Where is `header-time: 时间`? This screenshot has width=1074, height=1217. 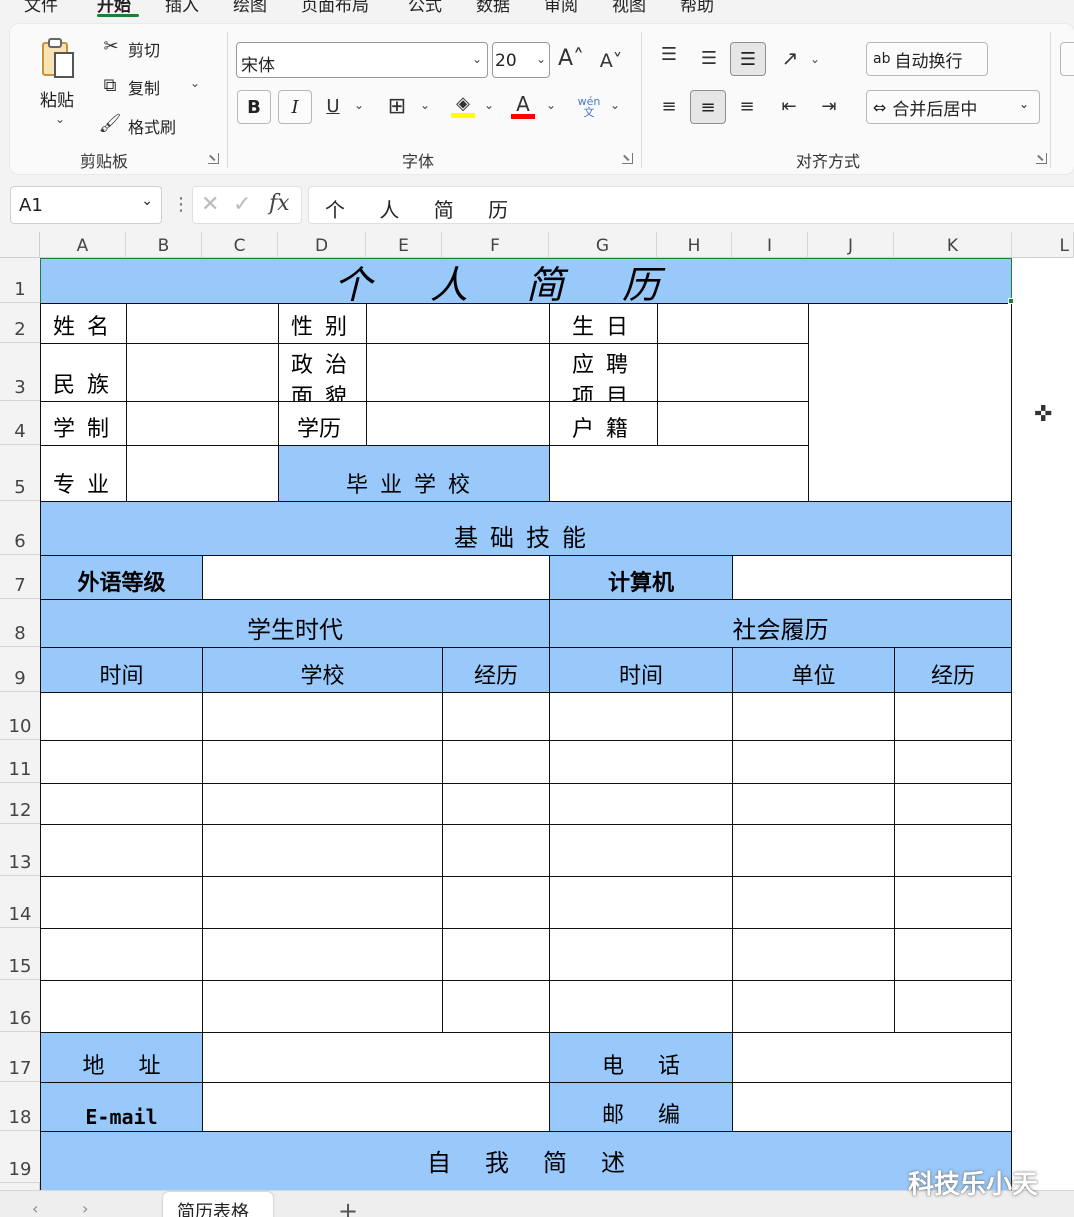 header-time: 时间 is located at coordinates (121, 670).